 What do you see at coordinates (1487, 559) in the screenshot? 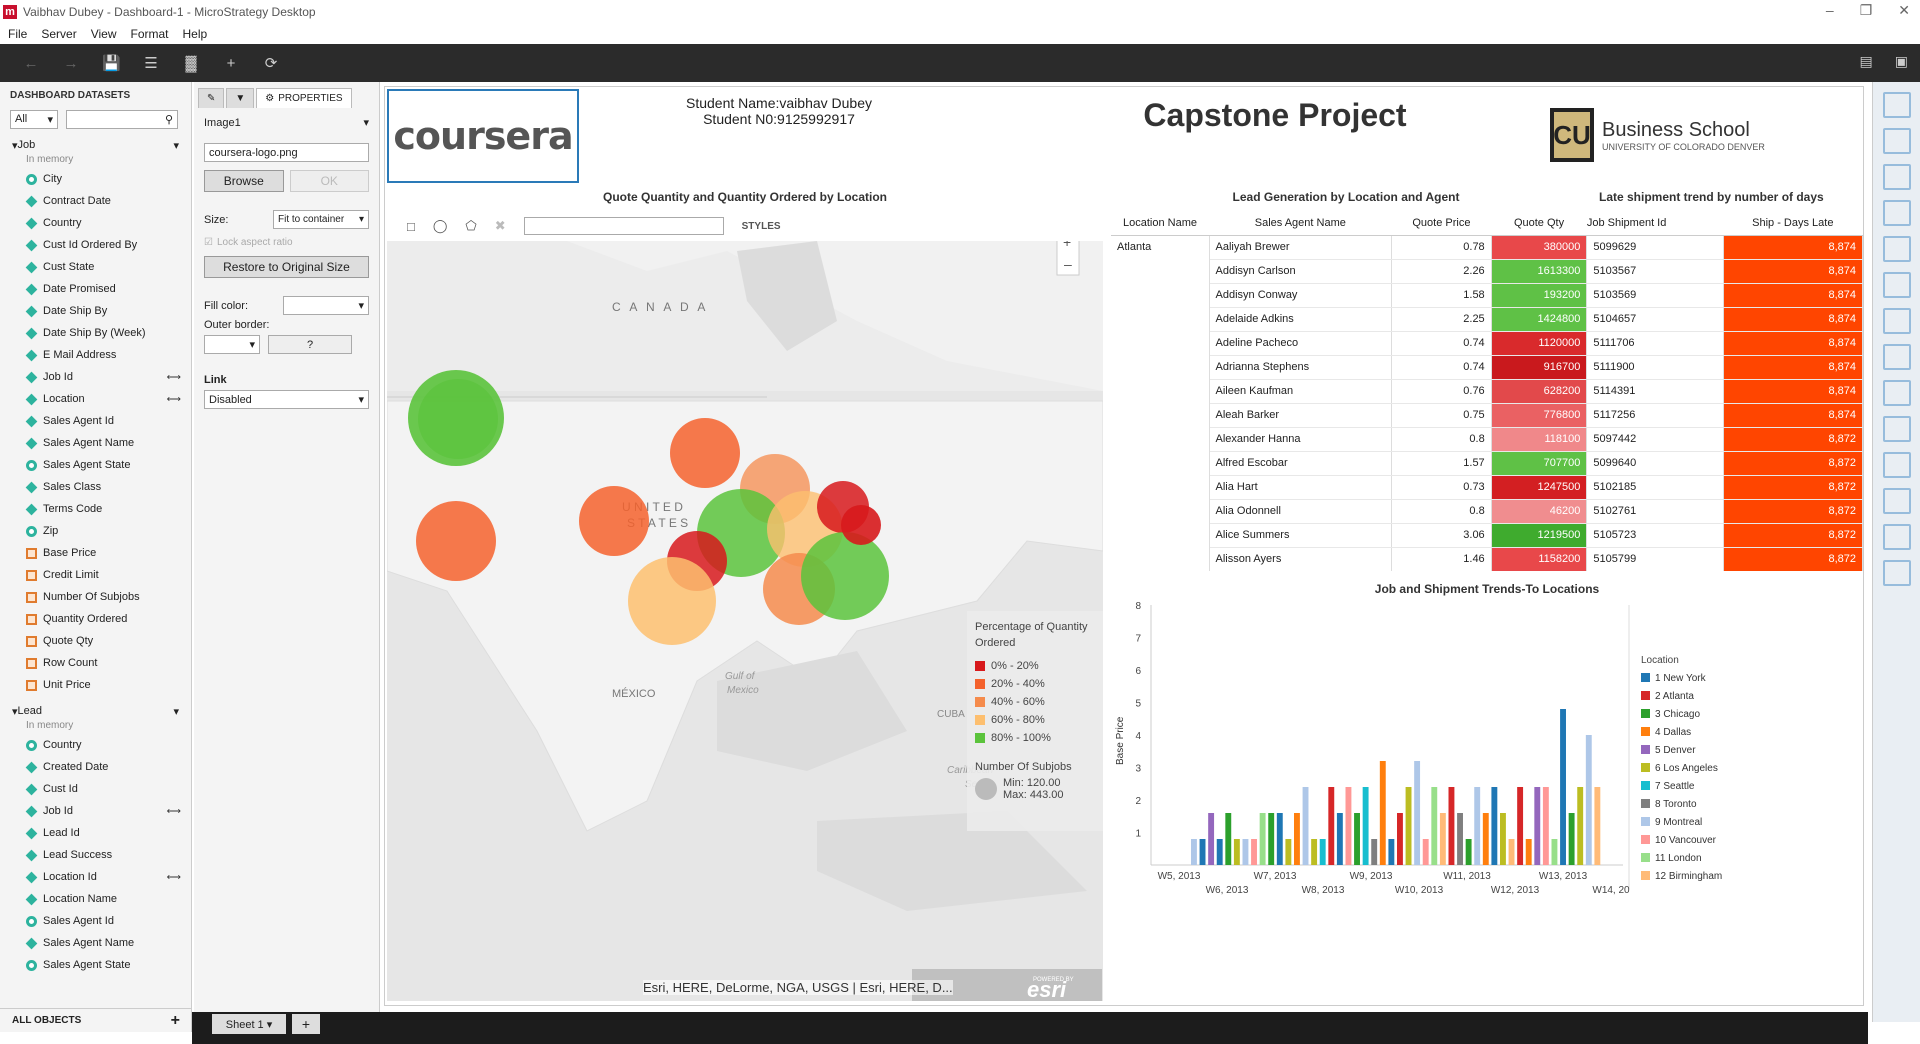
I see `table-row: Alisson Ayers 1.46 1158200 5105799 8,872` at bounding box center [1487, 559].